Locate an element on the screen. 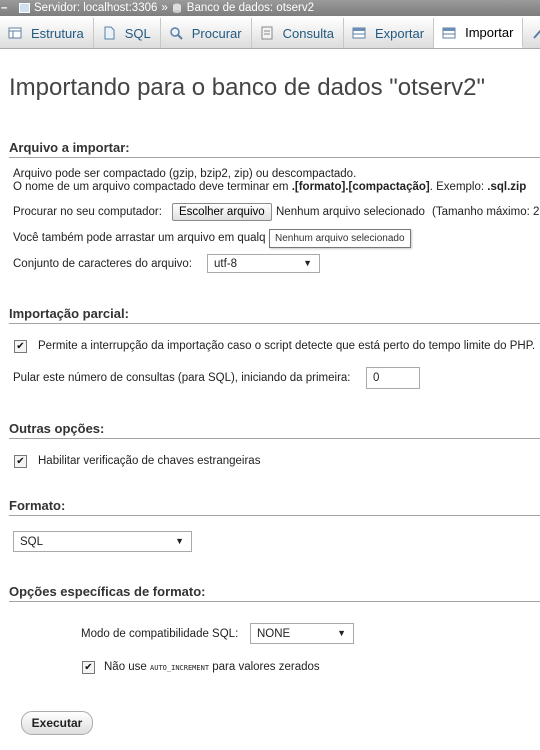 The image size is (540, 750). no-file-text: Nenhum arquivo selecionado is located at coordinates (350, 212).